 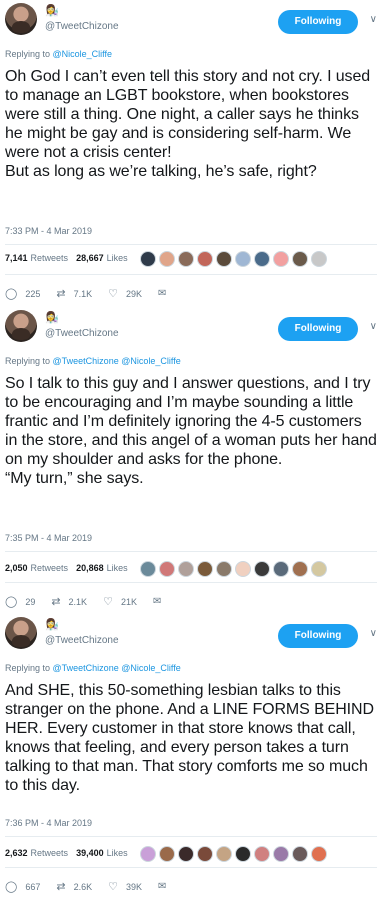 I want to click on like-count: 39,400, so click(x=90, y=853).